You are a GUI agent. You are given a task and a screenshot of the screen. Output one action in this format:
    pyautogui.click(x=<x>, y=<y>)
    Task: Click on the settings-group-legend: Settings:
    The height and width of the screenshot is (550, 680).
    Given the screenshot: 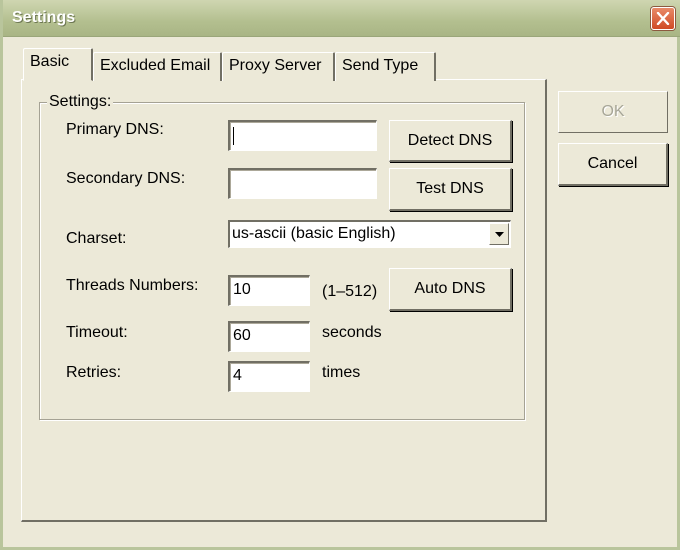 What is the action you would take?
    pyautogui.click(x=80, y=102)
    